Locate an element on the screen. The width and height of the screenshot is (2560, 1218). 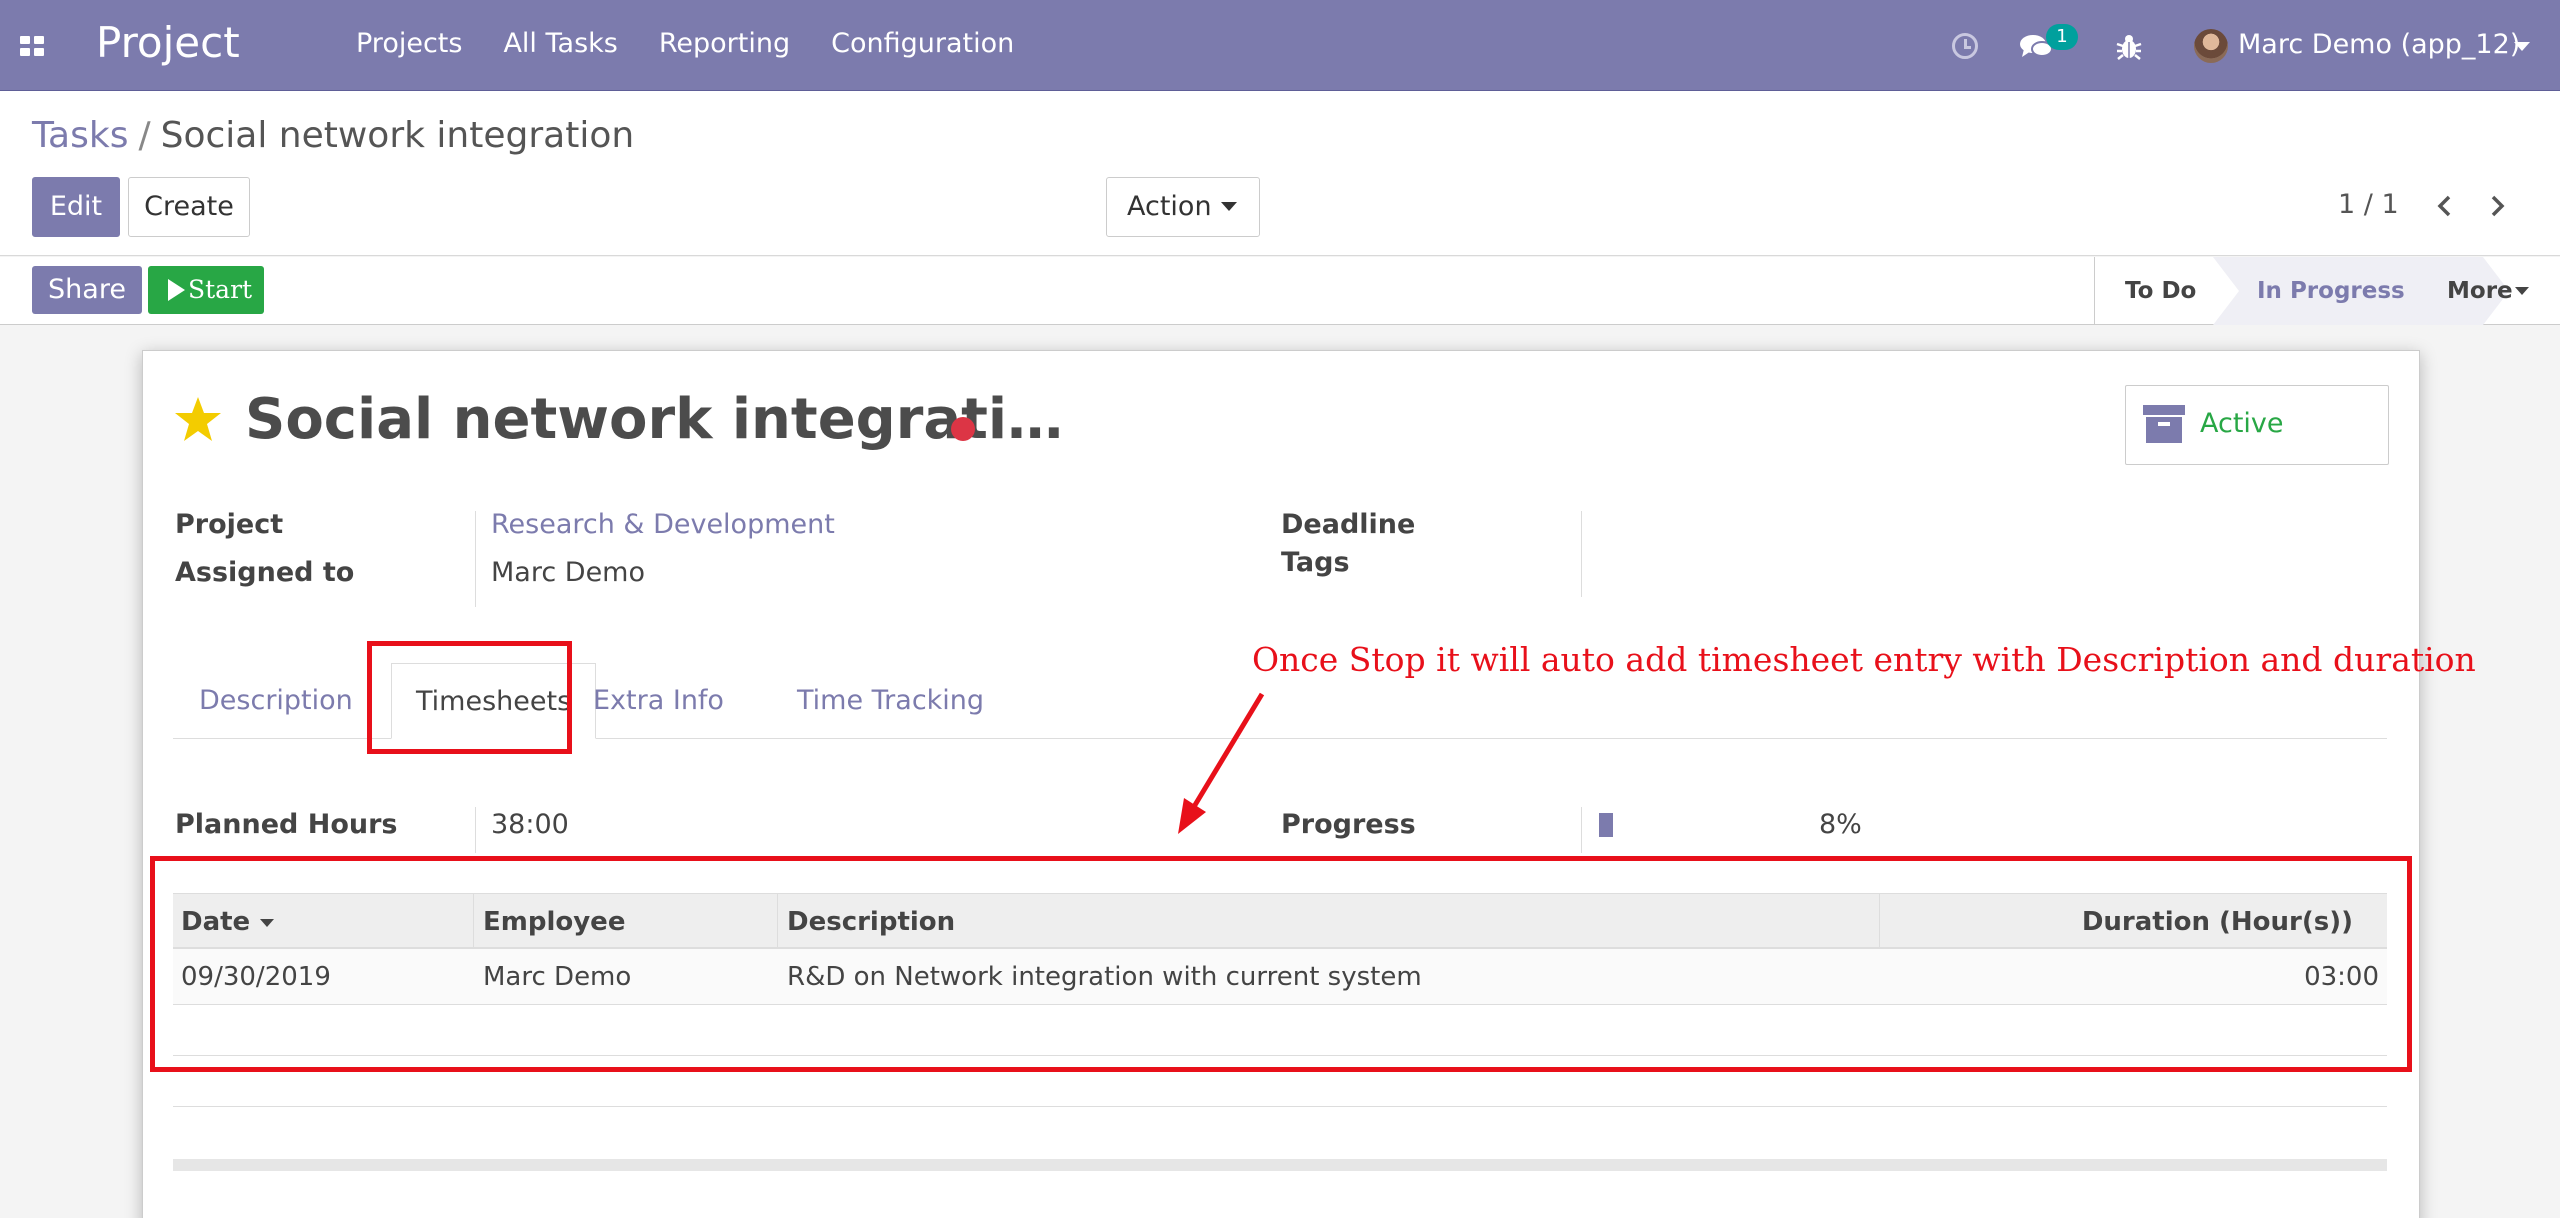
pager-next-icon is located at coordinates (2497, 206).